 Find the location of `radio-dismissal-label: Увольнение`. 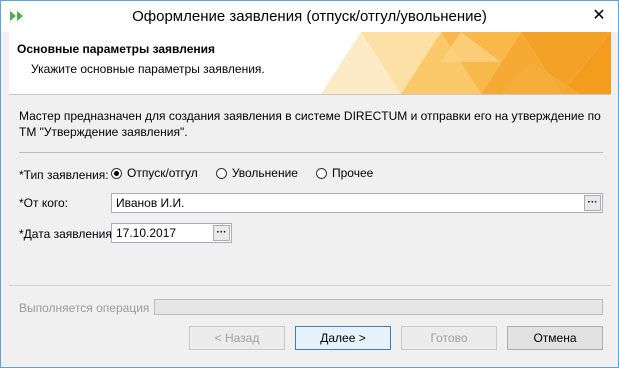

radio-dismissal-label: Увольнение is located at coordinates (264, 173).